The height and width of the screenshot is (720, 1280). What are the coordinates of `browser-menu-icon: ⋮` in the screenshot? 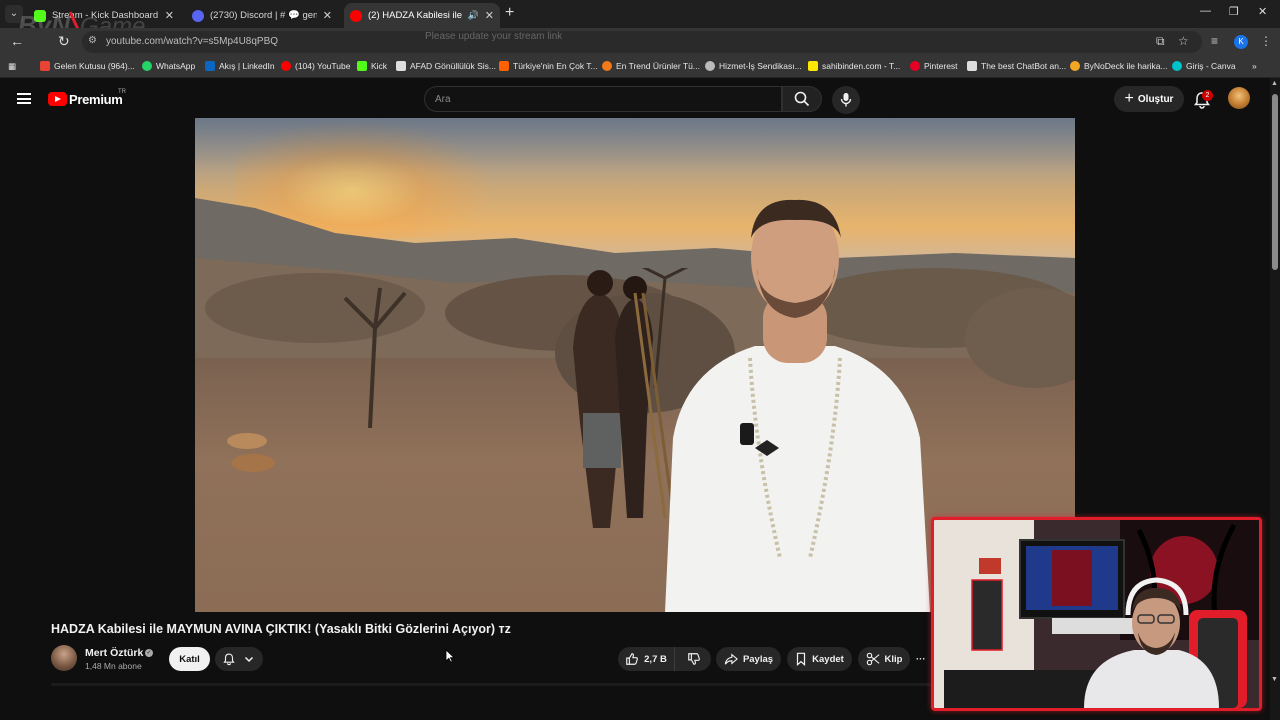 It's located at (1266, 41).